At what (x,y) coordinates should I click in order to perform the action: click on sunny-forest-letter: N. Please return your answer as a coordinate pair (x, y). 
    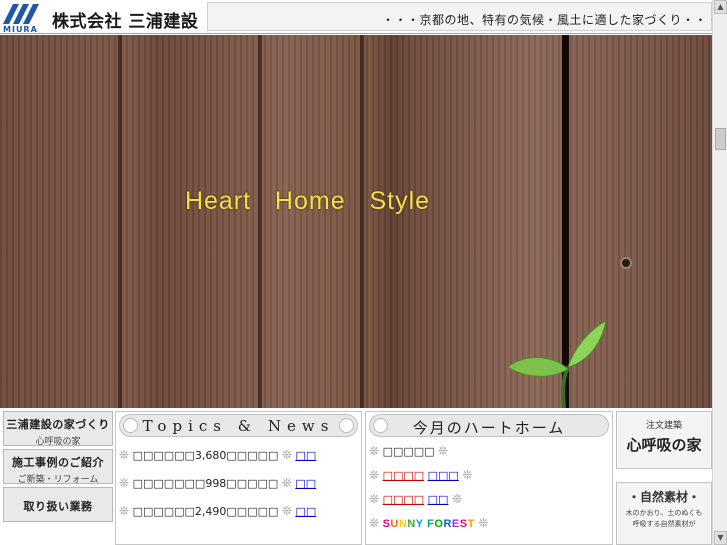
    Looking at the image, I should click on (411, 524).